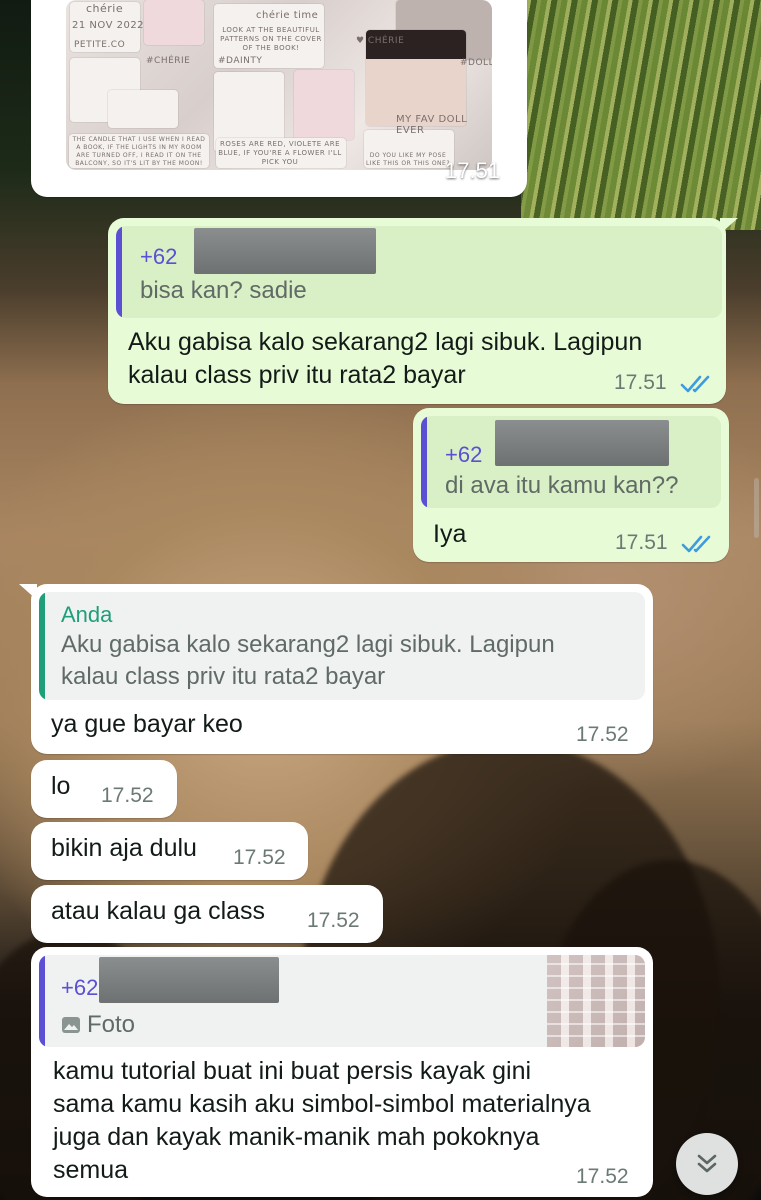 This screenshot has width=761, height=1200. What do you see at coordinates (105, 8) in the screenshot?
I see `collage-label: chérie` at bounding box center [105, 8].